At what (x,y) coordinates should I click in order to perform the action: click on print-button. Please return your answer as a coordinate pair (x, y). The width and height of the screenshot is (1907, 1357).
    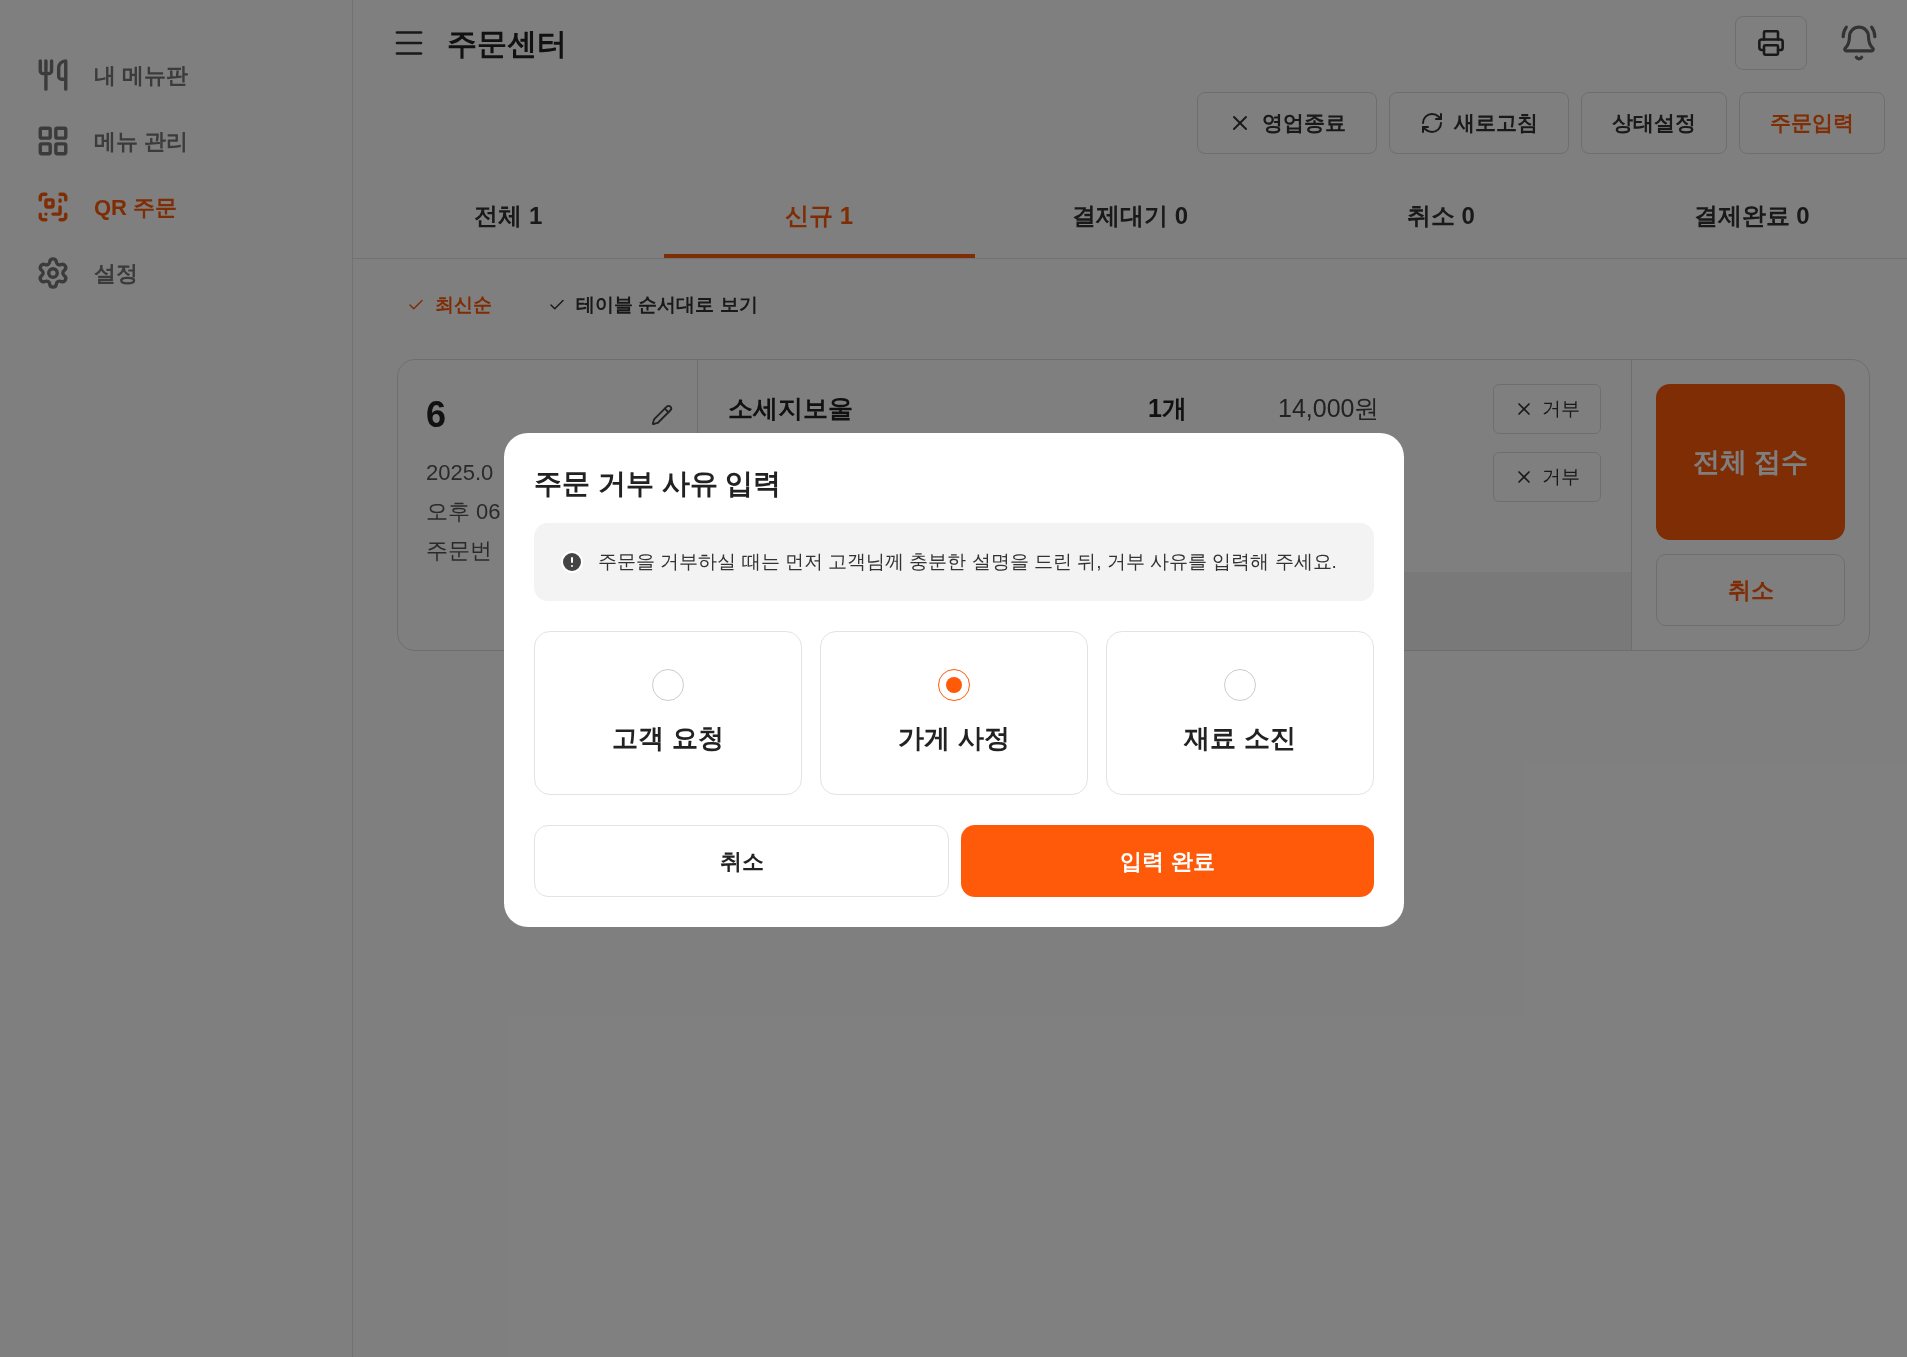
    Looking at the image, I should click on (1771, 43).